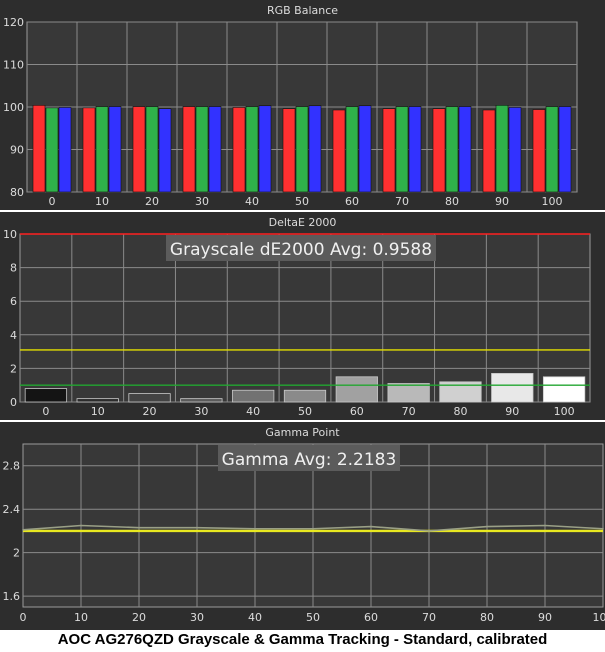 Image resolution: width=605 pixels, height=652 pixels. I want to click on y-tick-label: 100, so click(13, 107).